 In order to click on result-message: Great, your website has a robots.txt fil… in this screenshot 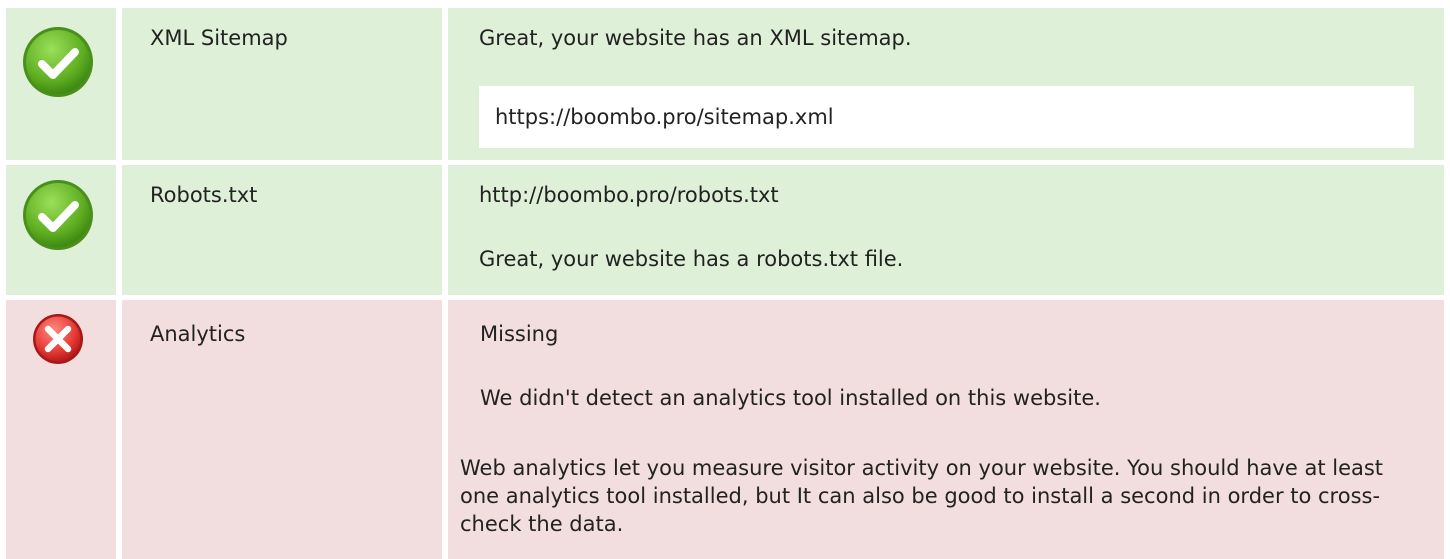, I will do `click(691, 259)`.